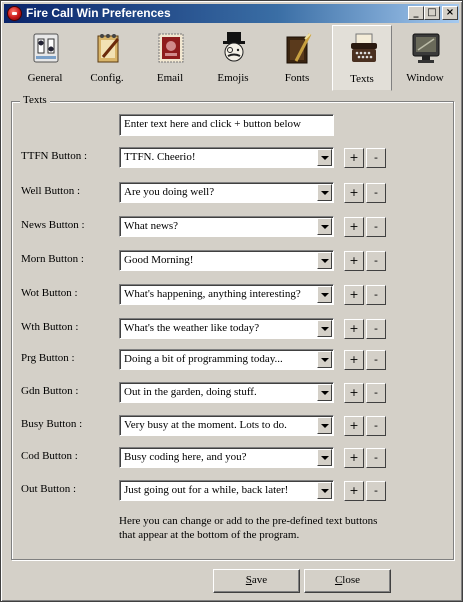 This screenshot has height=602, width=463. What do you see at coordinates (347, 581) in the screenshot?
I see `close-button: Close` at bounding box center [347, 581].